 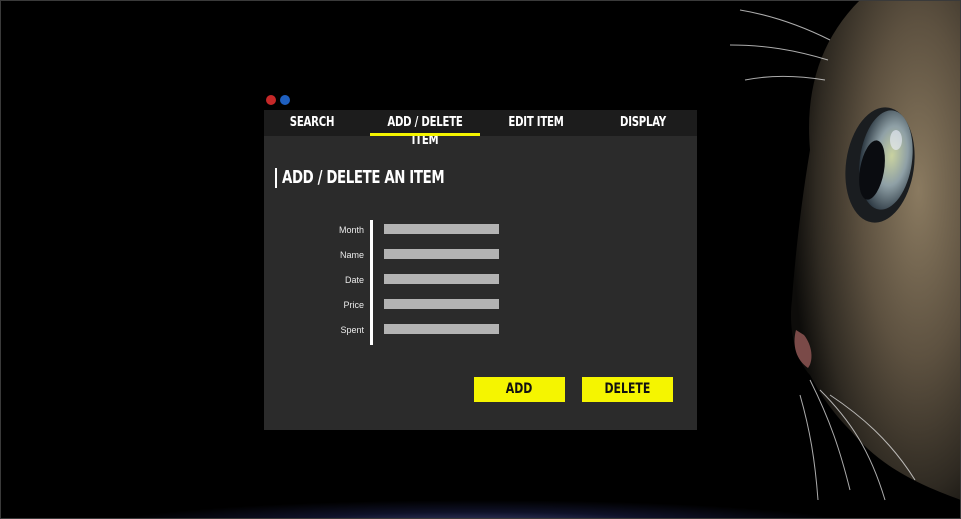 What do you see at coordinates (441, 254) in the screenshot?
I see `name-field` at bounding box center [441, 254].